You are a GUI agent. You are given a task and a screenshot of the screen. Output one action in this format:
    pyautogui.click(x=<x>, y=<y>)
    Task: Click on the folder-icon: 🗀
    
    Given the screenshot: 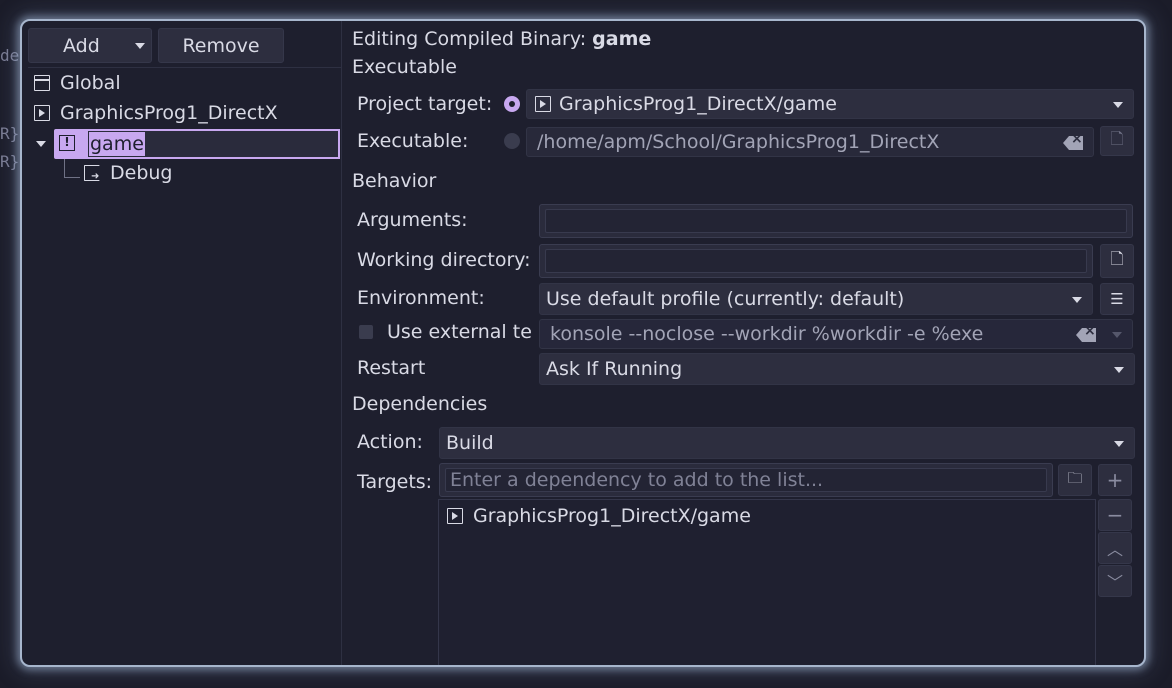 What is the action you would take?
    pyautogui.click(x=1075, y=477)
    